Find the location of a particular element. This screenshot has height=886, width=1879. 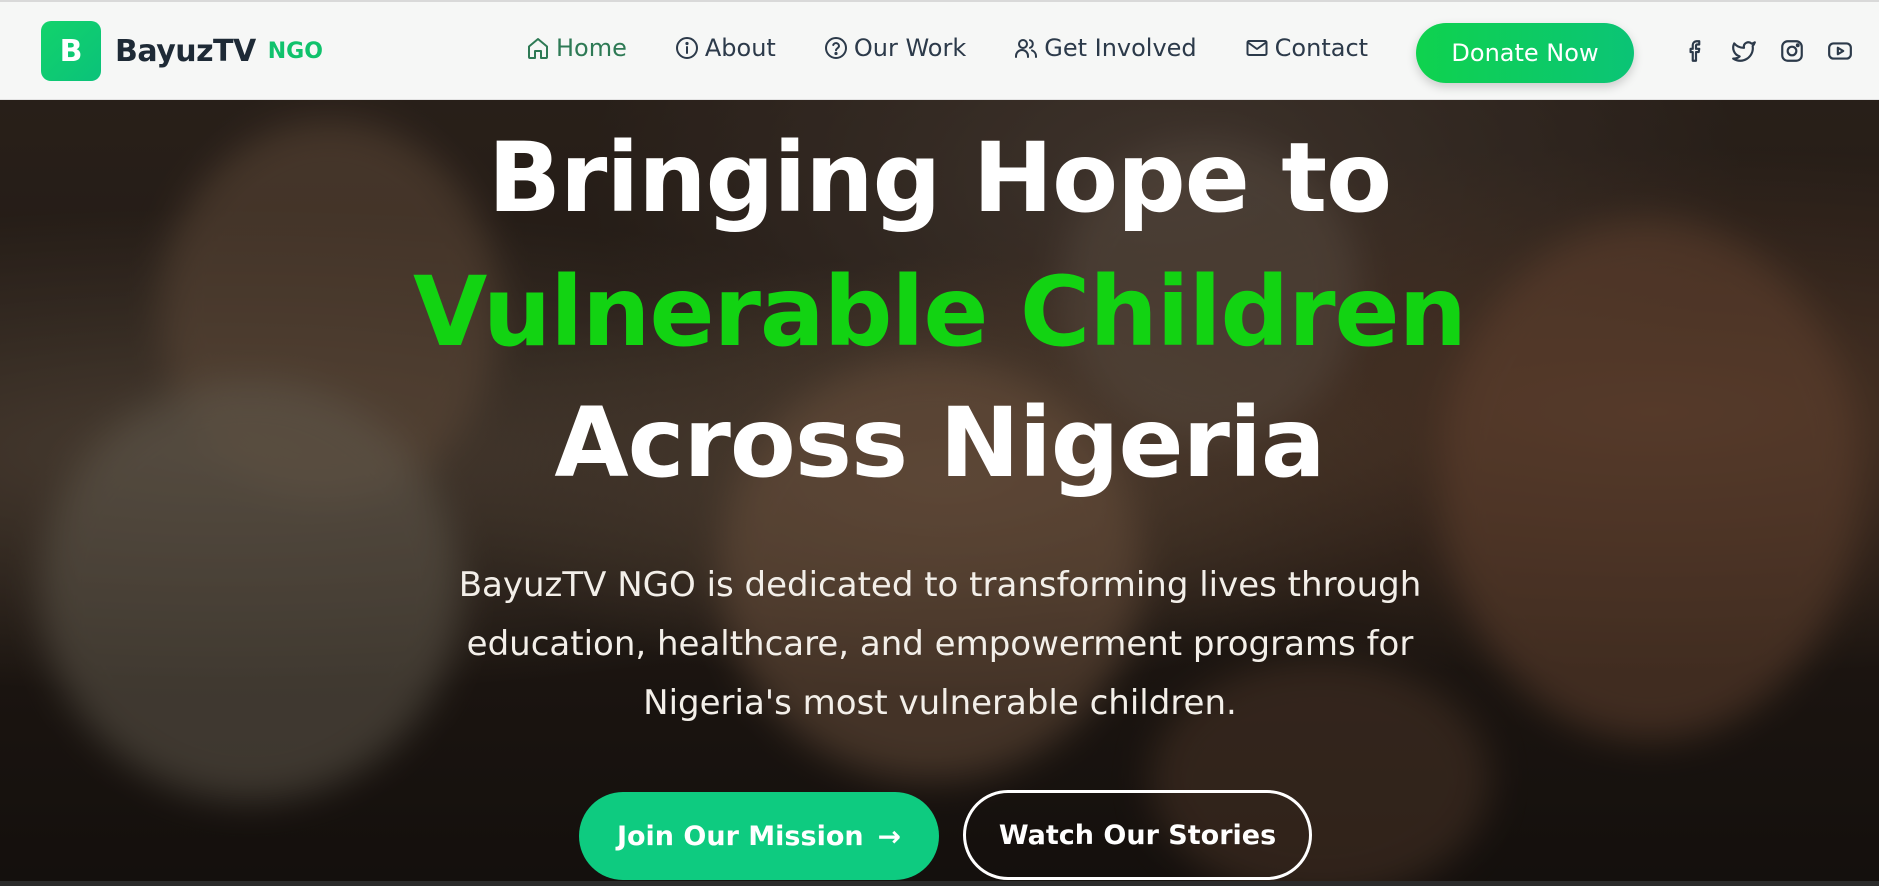

nav-item-get-involved: Get Involved is located at coordinates (1105, 48).